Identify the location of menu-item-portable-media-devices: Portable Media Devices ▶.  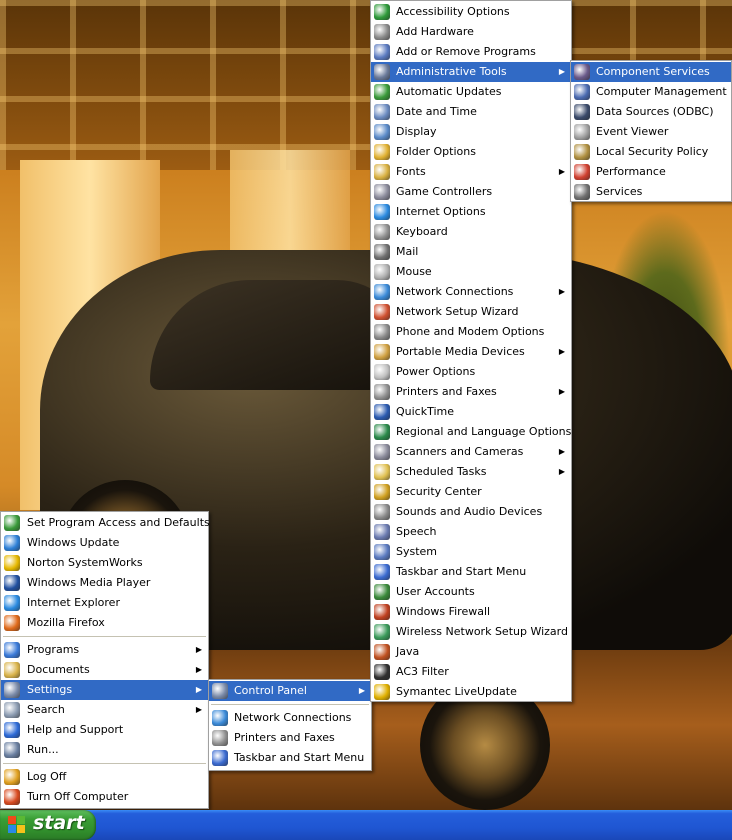
(471, 352).